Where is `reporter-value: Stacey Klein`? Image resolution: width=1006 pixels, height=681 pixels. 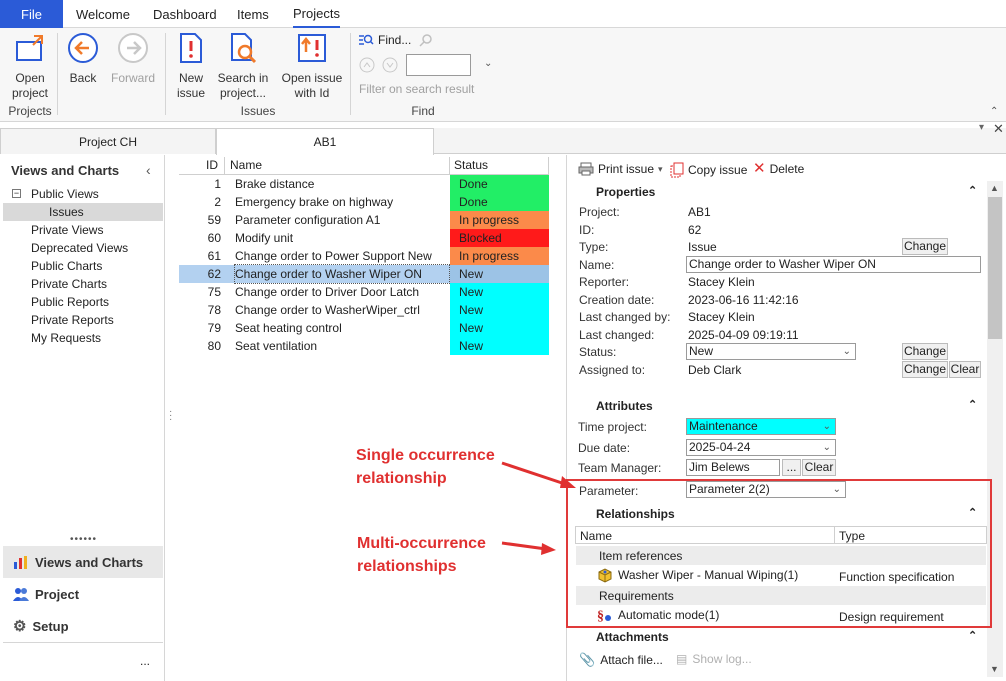
reporter-value: Stacey Klein is located at coordinates (721, 282).